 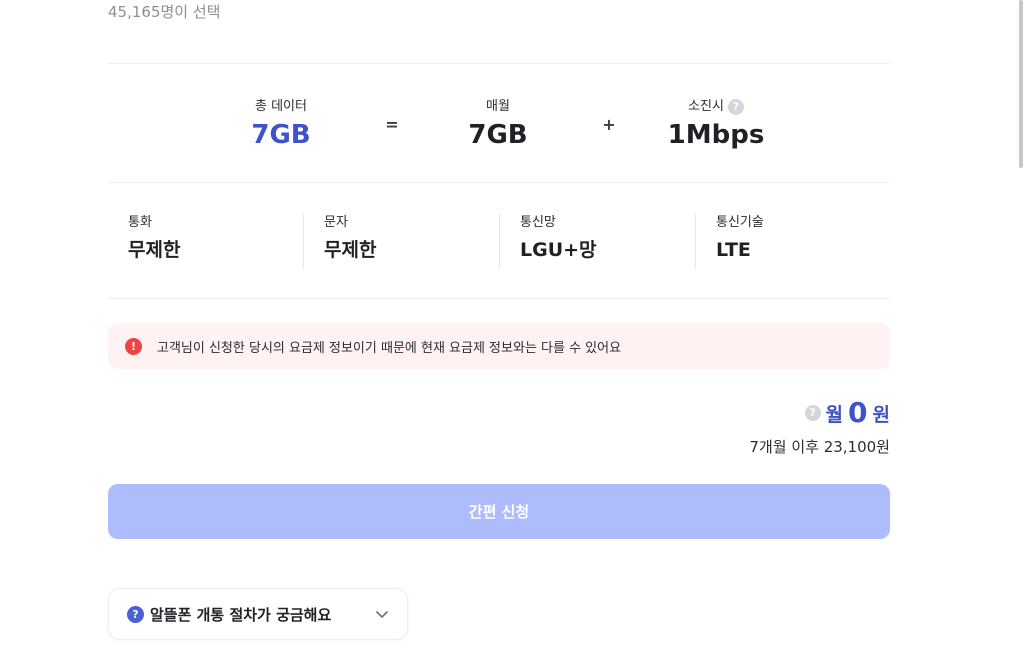 I want to click on faq-accordion: ? 알뜰폰 개통 절차가 궁금해요, so click(x=258, y=614).